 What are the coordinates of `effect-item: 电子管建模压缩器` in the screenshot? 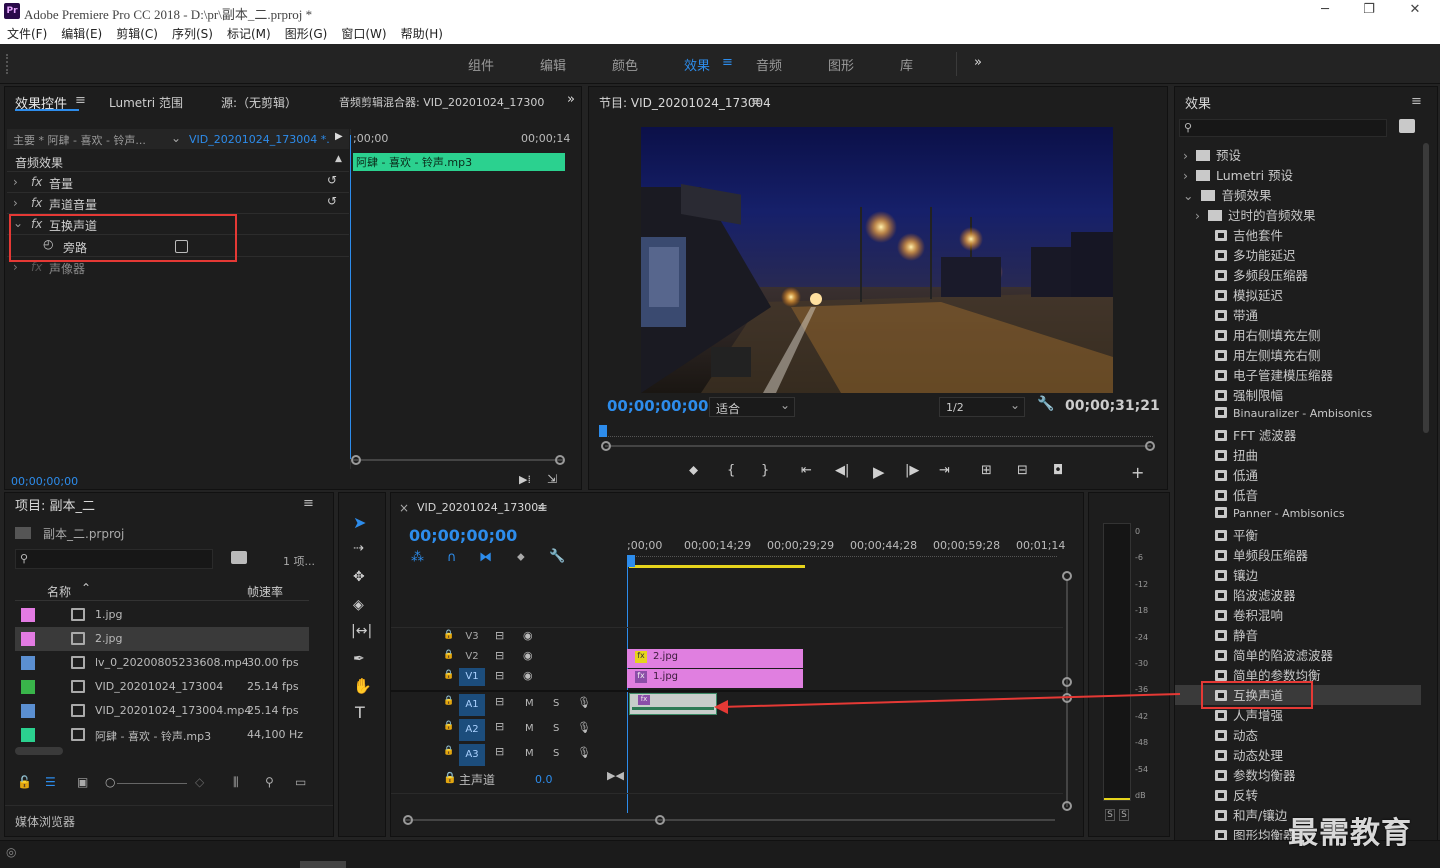 It's located at (1298, 375).